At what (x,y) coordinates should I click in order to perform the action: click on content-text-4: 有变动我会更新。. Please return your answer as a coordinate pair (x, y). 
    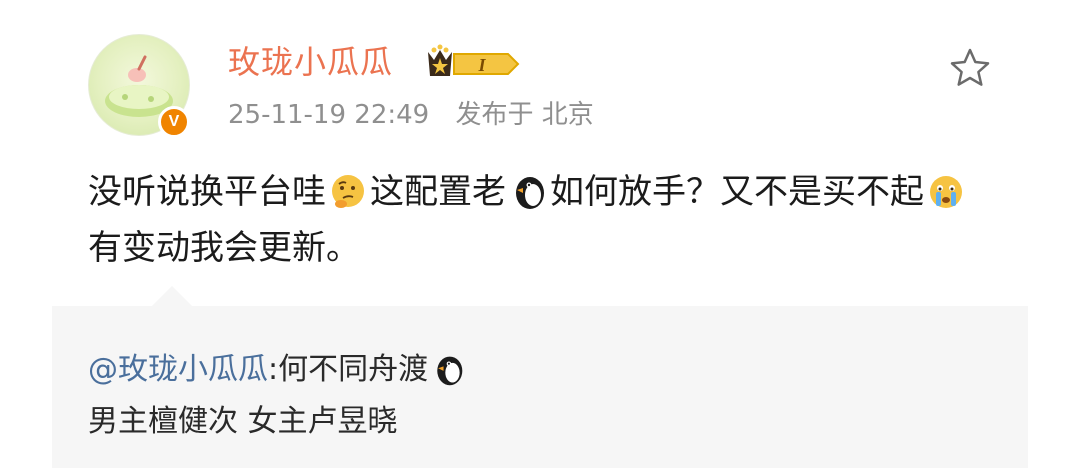
    Looking at the image, I should click on (224, 248).